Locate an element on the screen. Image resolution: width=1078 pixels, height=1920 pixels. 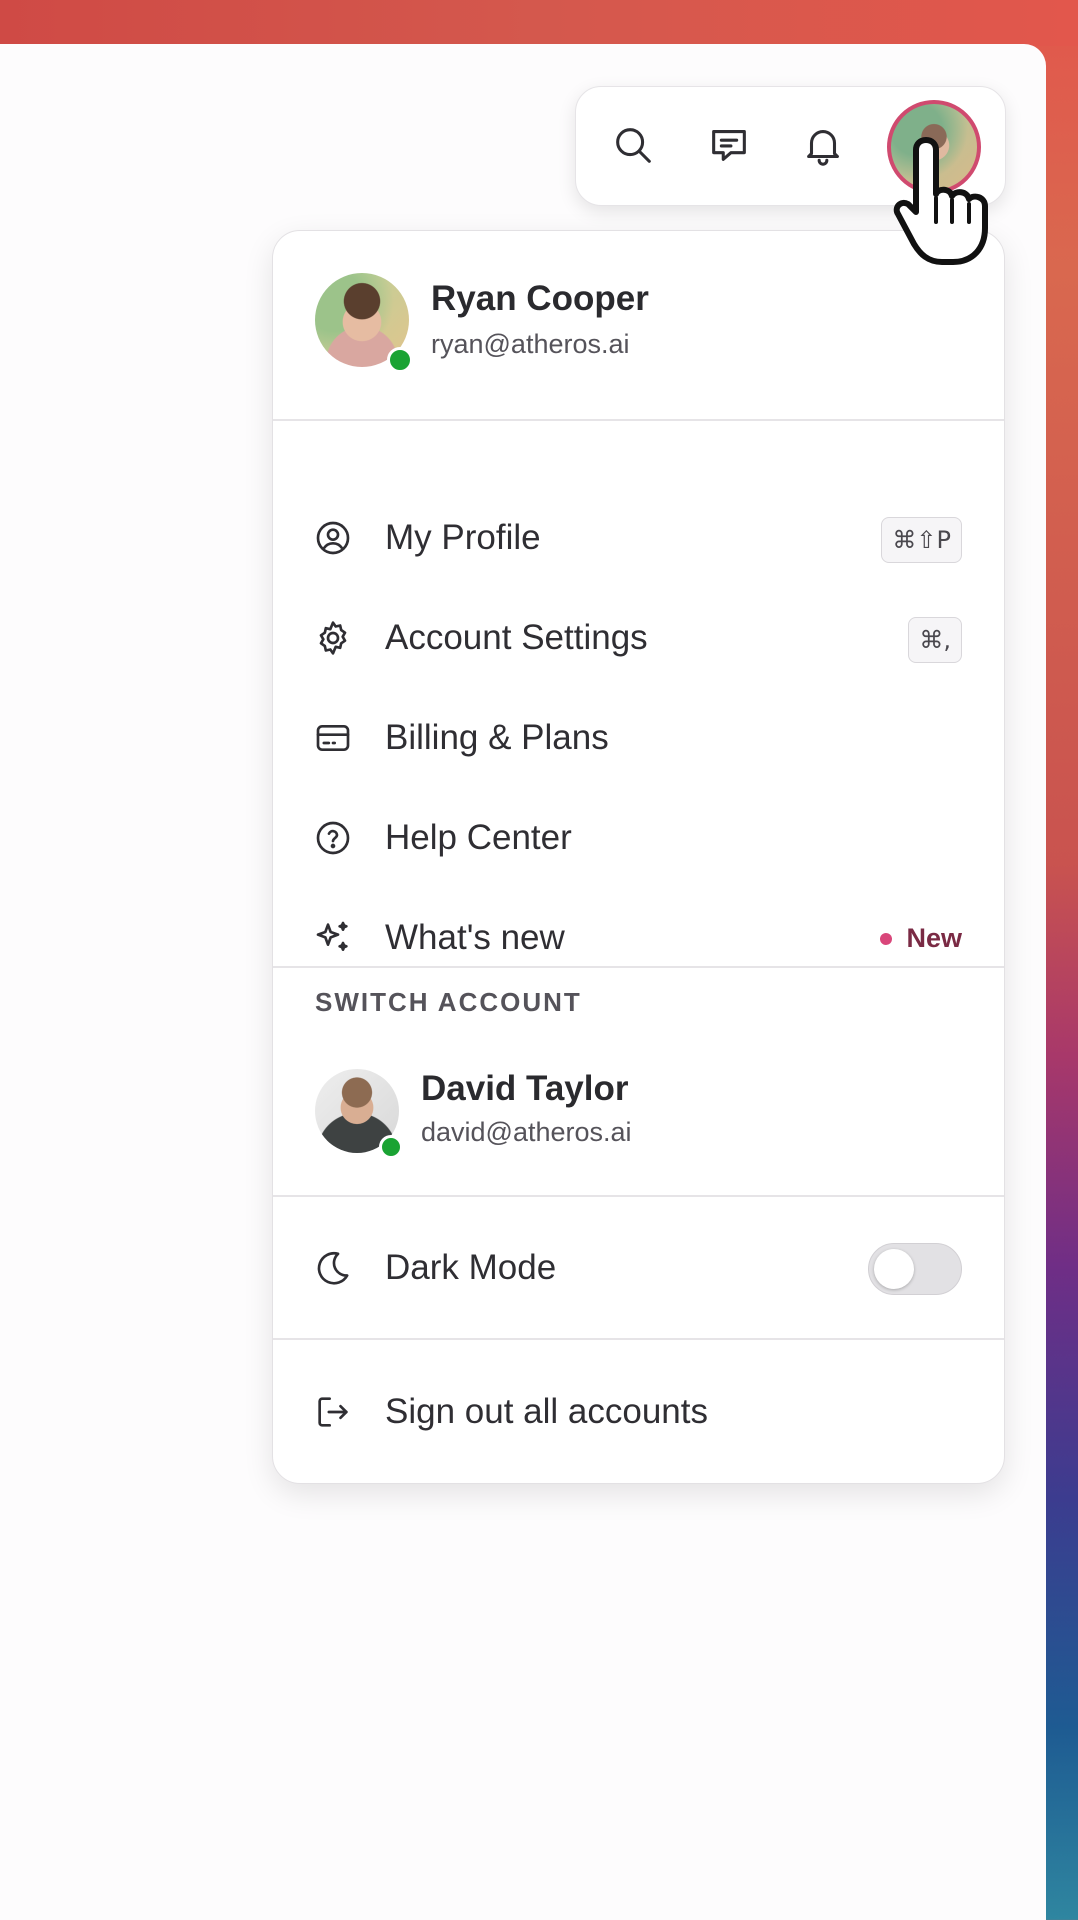
new-dot is located at coordinates (886, 938).